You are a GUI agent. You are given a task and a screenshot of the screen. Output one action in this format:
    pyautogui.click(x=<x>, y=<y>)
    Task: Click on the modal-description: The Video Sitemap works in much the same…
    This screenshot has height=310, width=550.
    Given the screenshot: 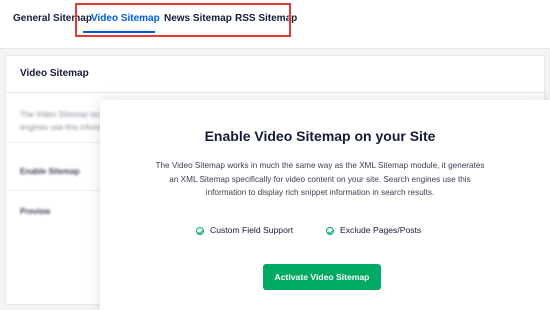 What is the action you would take?
    pyautogui.click(x=320, y=179)
    